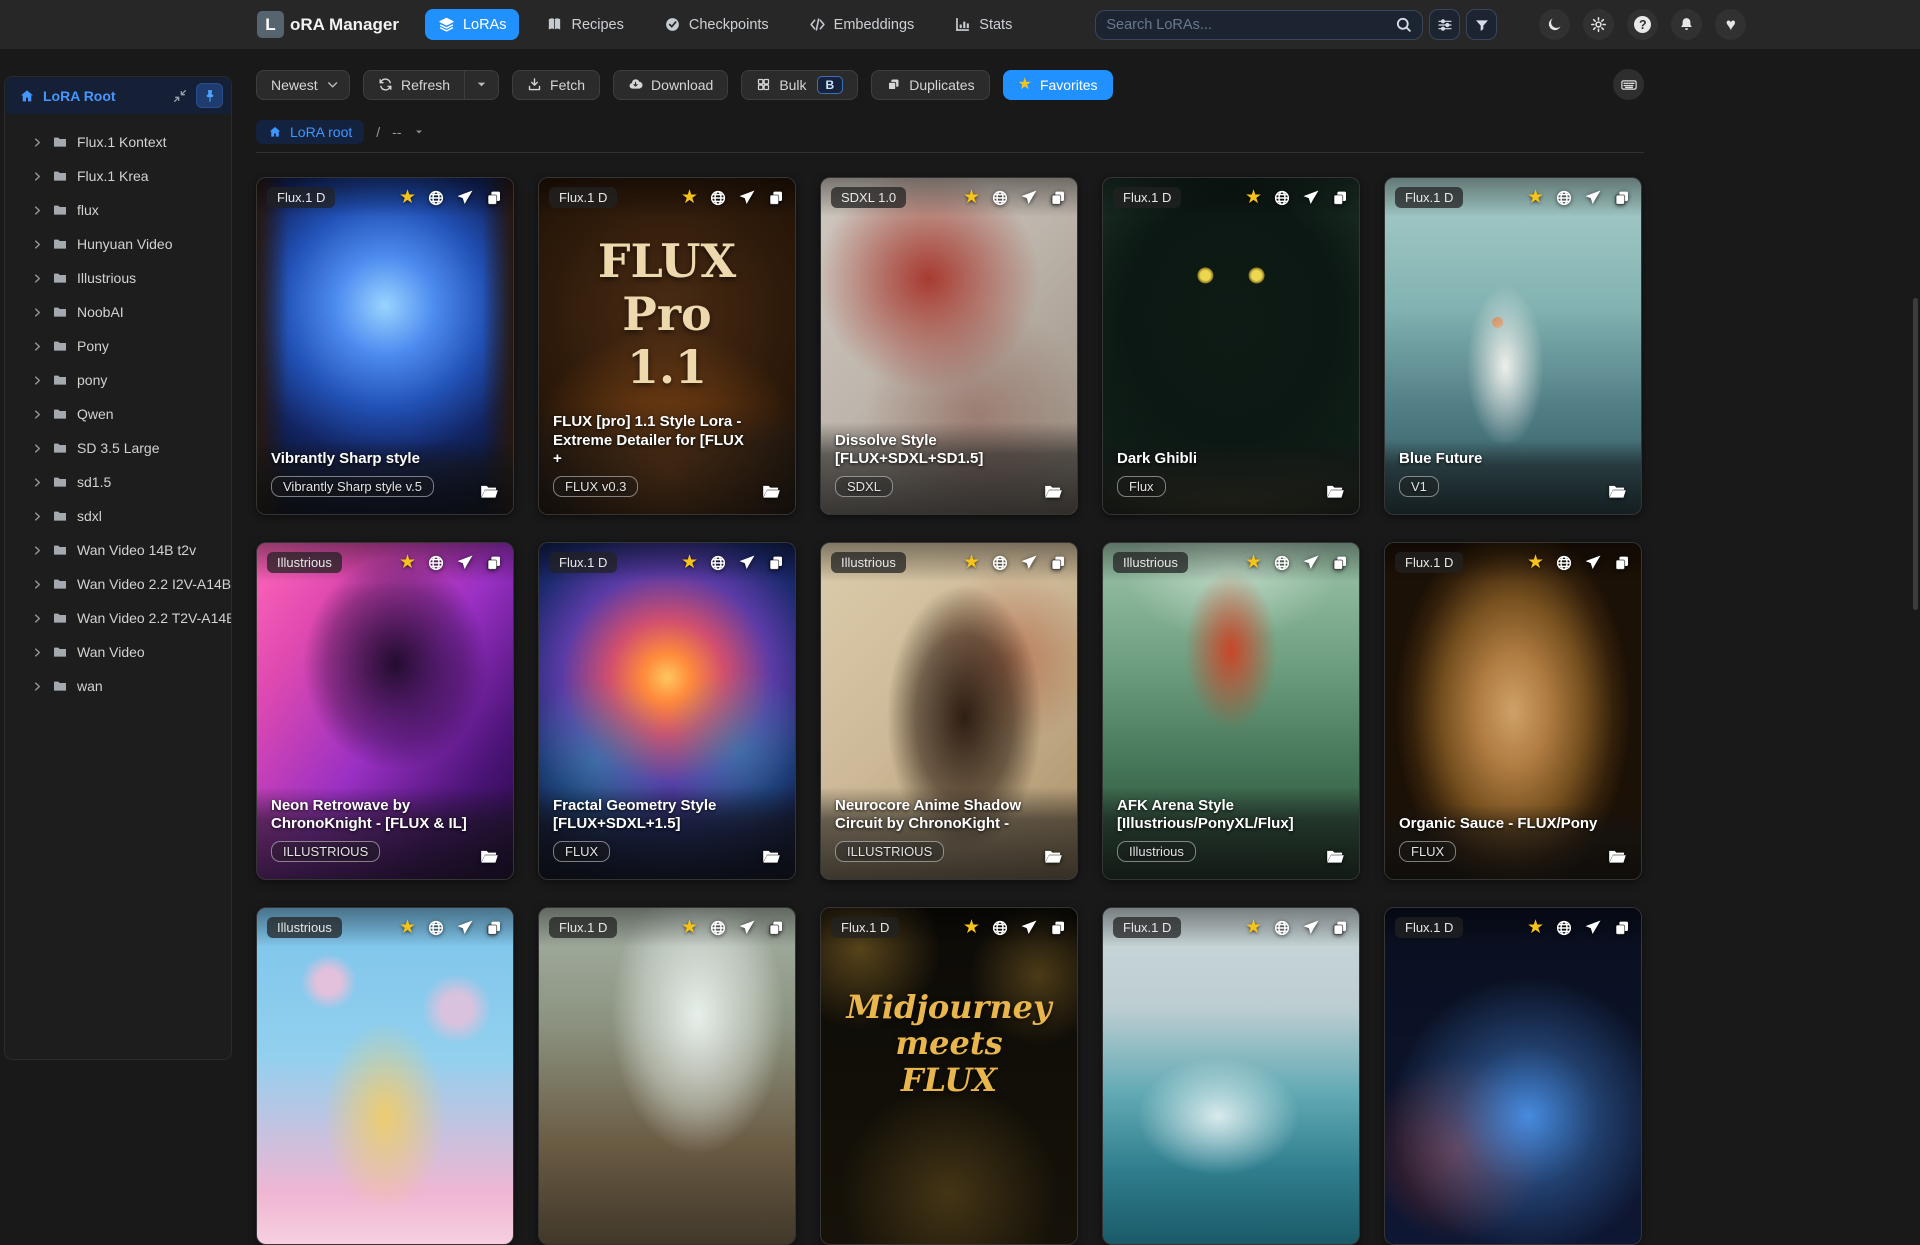  Describe the element at coordinates (1057, 84) in the screenshot. I see `favorites-filter-button: ★ Favorites` at that location.